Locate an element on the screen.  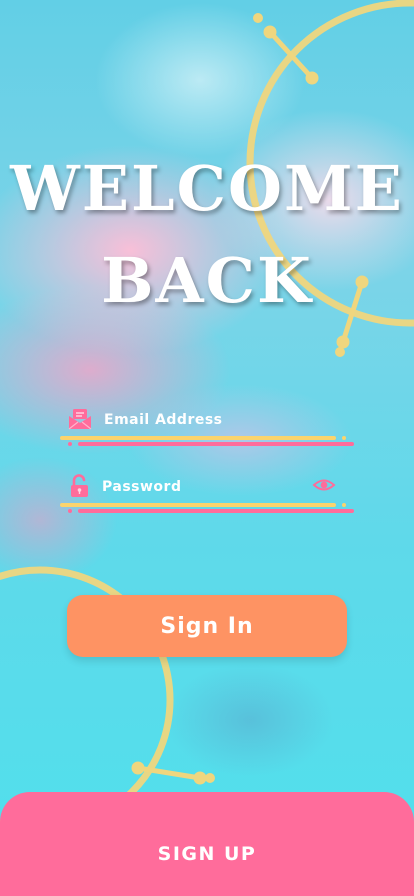
email-underline is located at coordinates (207, 441).